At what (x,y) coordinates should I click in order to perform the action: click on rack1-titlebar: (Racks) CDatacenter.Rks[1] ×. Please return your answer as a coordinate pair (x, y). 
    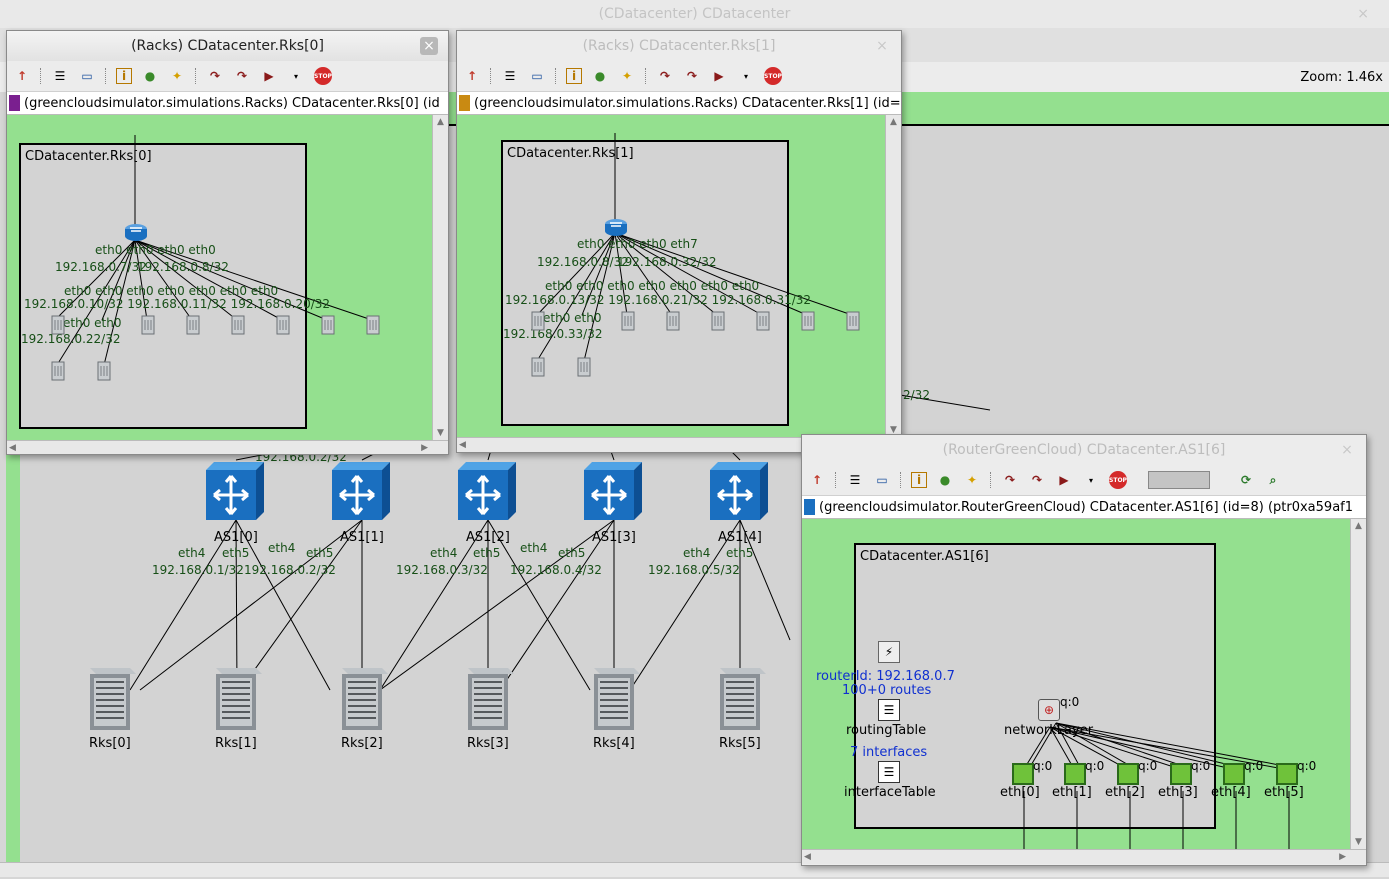
    Looking at the image, I should click on (679, 46).